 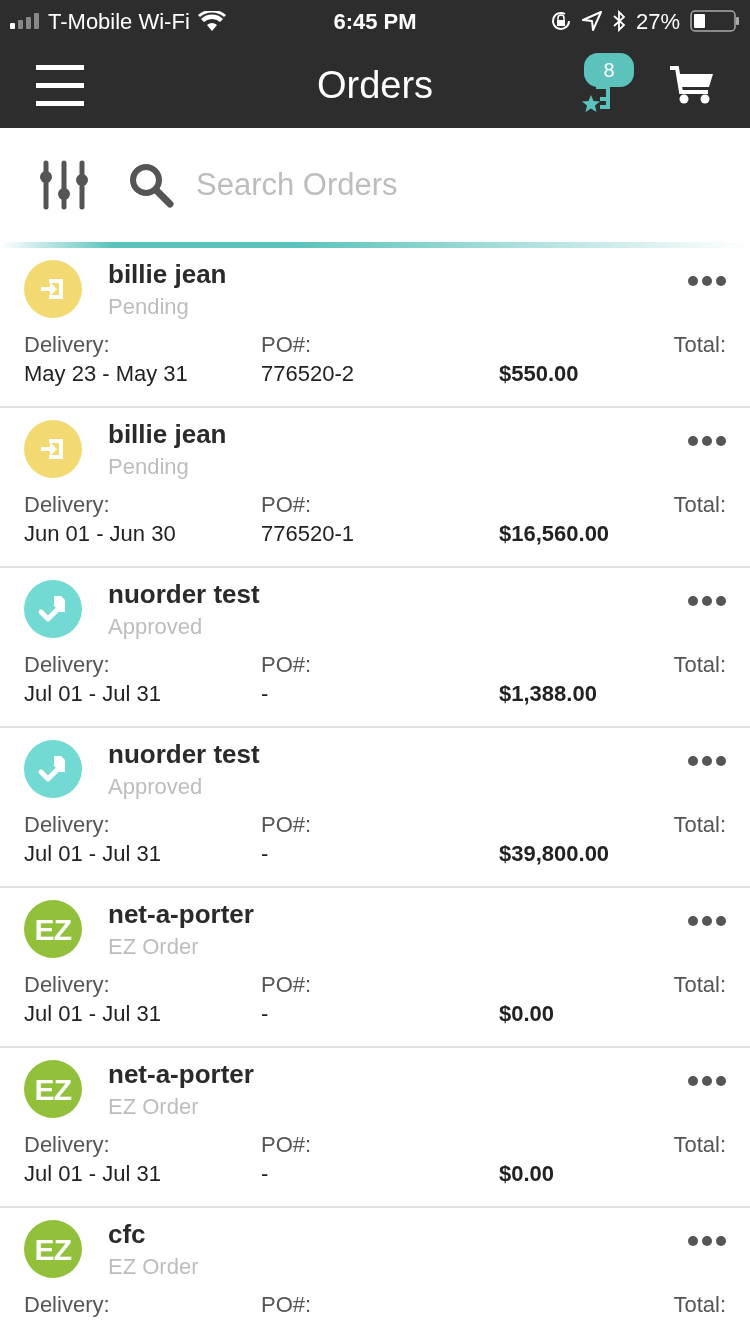 I want to click on po-number: 776520-2, so click(x=308, y=374).